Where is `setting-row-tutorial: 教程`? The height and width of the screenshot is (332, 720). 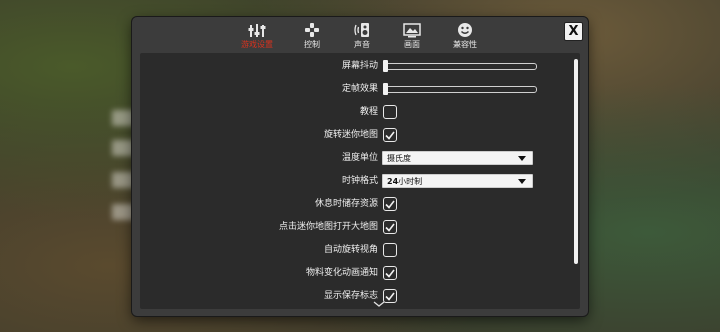
setting-row-tutorial: 教程 is located at coordinates (355, 112).